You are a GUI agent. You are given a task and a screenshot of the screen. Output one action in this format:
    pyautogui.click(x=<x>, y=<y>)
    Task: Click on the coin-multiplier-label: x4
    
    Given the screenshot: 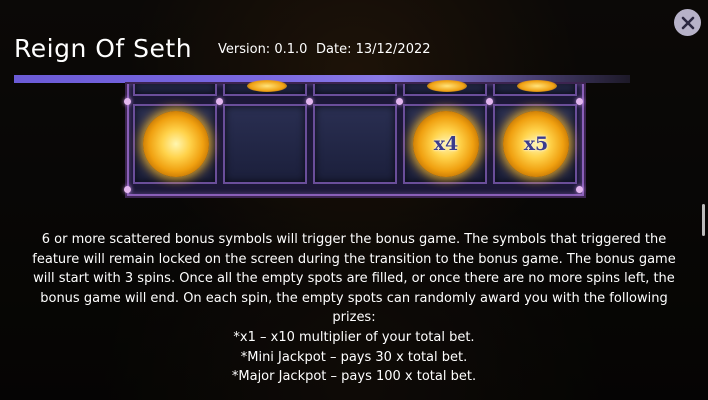 What is the action you would take?
    pyautogui.click(x=446, y=144)
    